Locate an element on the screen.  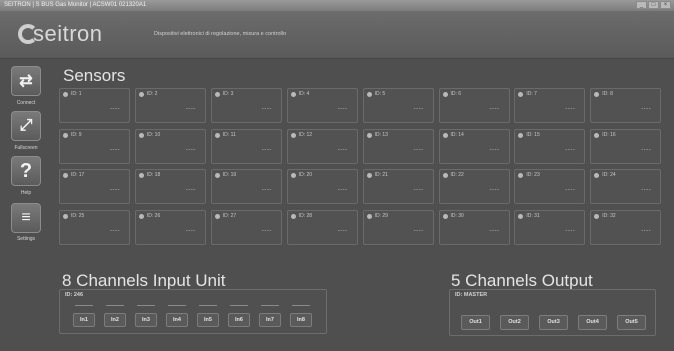
sensor-tile: ID: 10 ---- is located at coordinates (170, 146).